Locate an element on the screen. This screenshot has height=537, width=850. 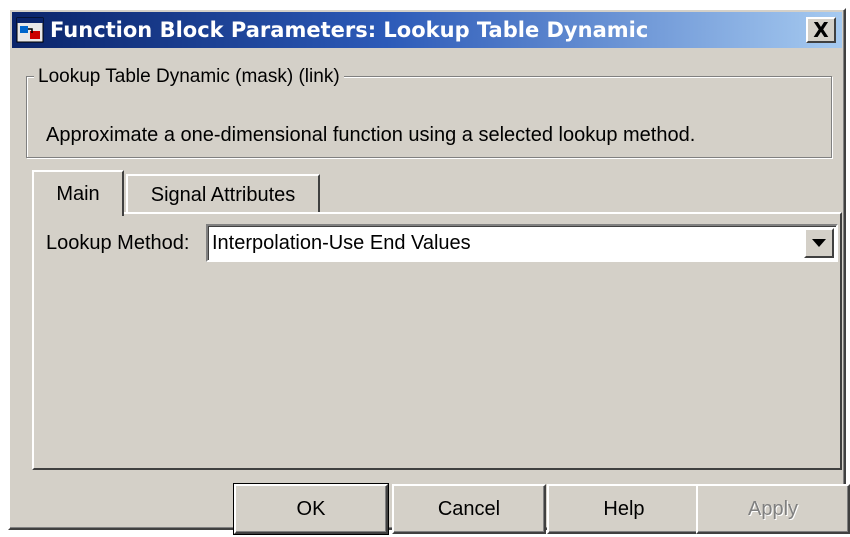
close-icon: X is located at coordinates (821, 30).